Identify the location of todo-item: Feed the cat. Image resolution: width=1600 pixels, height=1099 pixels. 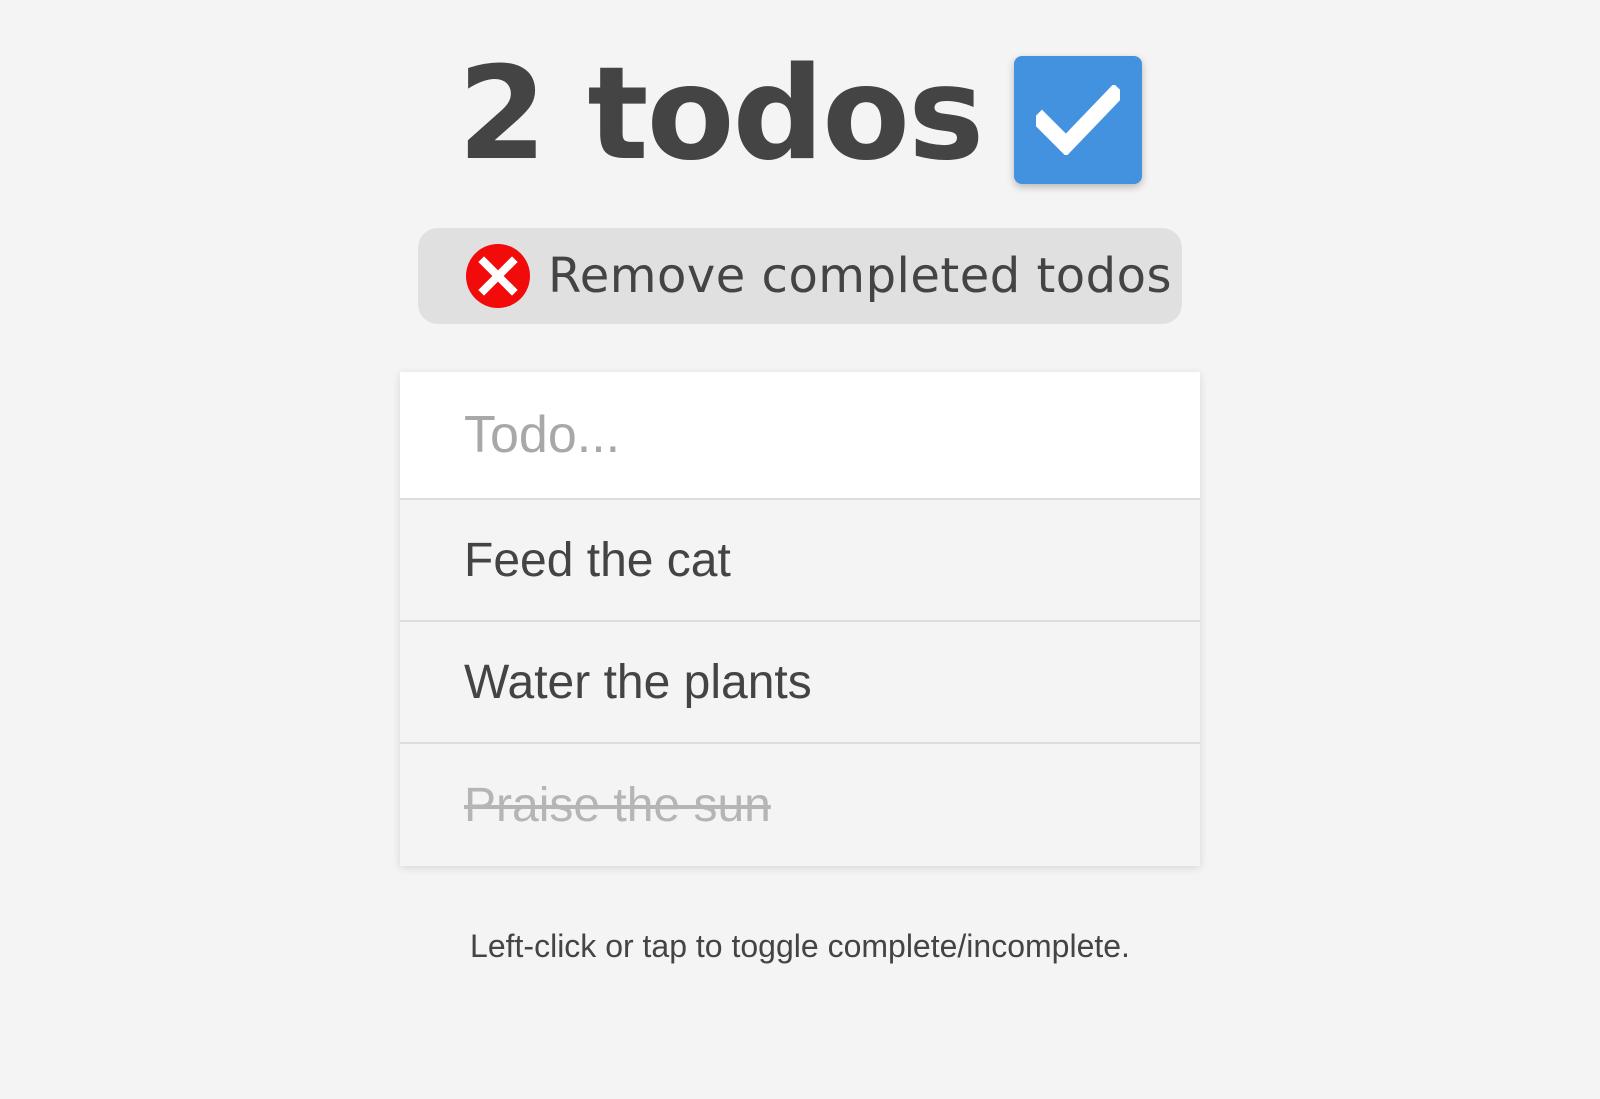
(800, 561).